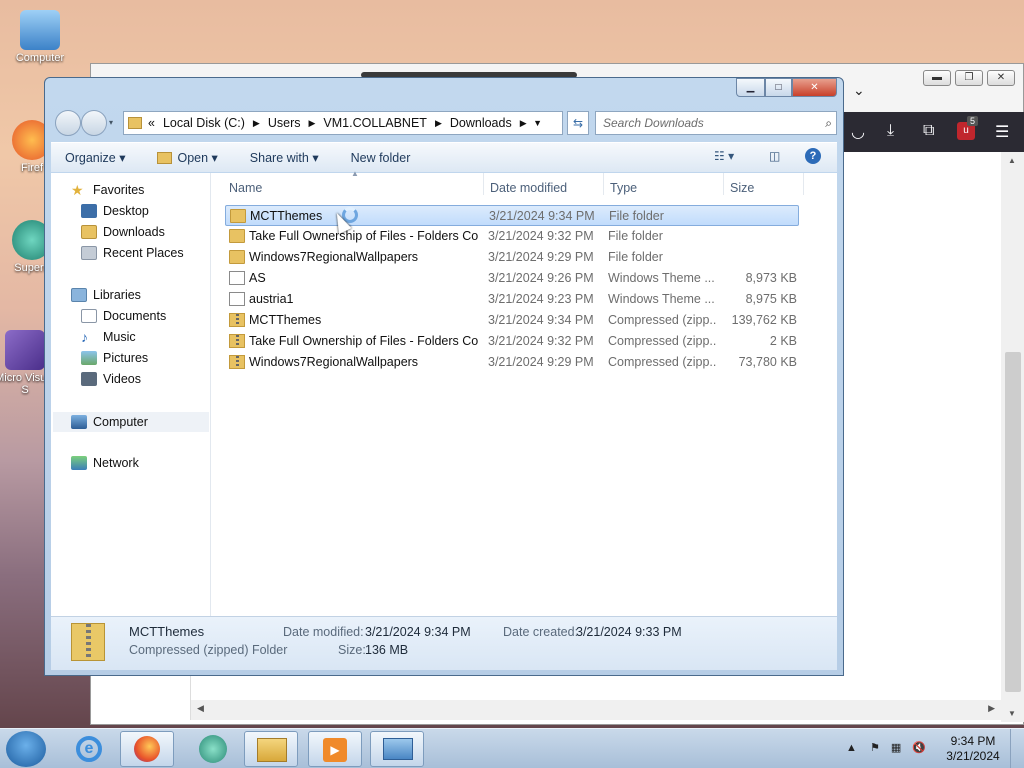 Image resolution: width=1024 pixels, height=768 pixels. Describe the element at coordinates (724, 156) in the screenshot. I see `change-view-icon: ☷ ▾` at that location.